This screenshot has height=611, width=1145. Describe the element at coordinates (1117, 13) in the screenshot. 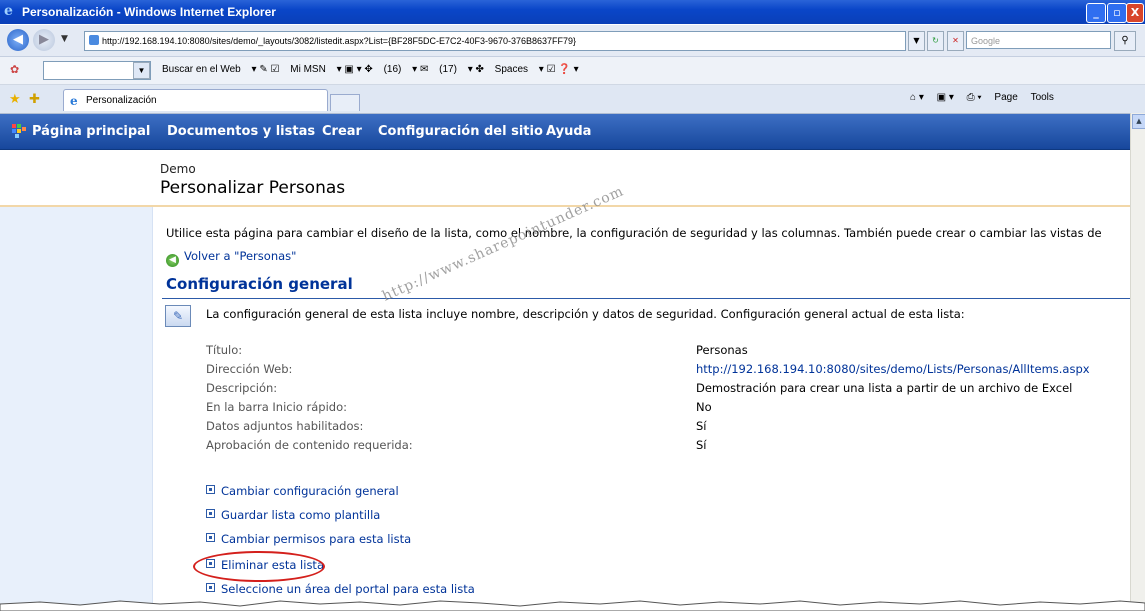

I see `maximize-button: ▫` at that location.